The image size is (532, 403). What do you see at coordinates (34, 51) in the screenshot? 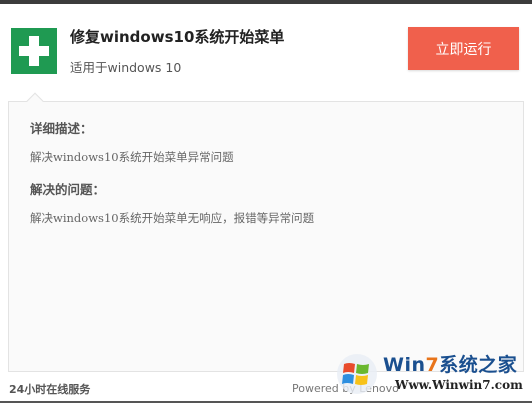
I see `first-aid-cross-icon` at bounding box center [34, 51].